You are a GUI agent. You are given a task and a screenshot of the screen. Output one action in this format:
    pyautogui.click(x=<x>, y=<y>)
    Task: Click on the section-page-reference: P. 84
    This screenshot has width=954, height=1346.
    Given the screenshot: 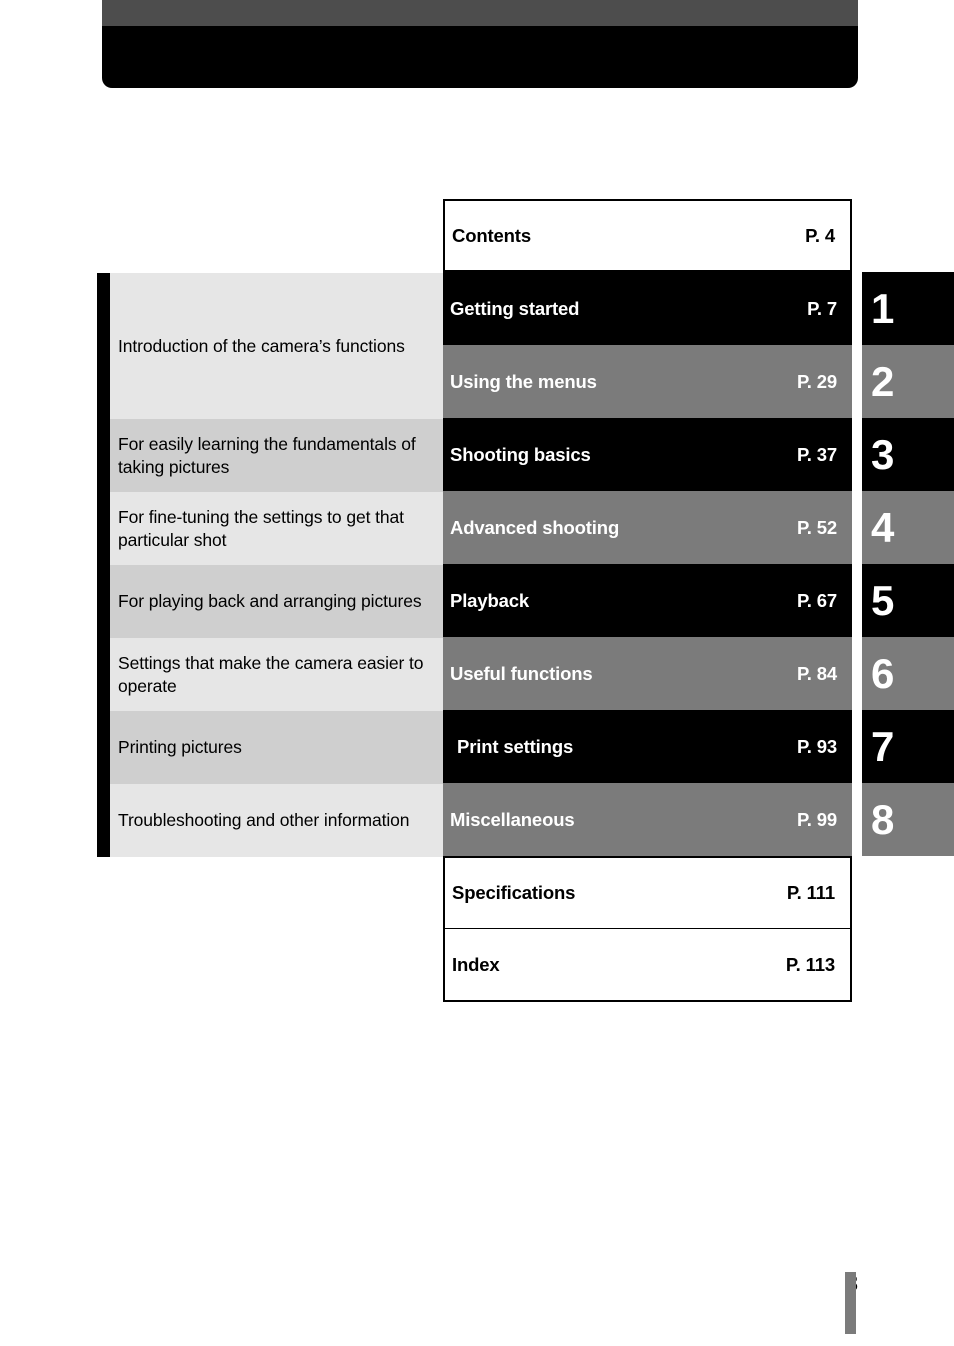 What is the action you would take?
    pyautogui.click(x=816, y=673)
    